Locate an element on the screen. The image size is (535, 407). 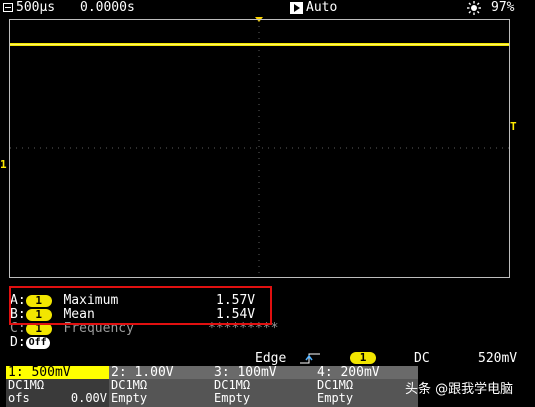
trigger-source-badge: 1 is located at coordinates (363, 358).